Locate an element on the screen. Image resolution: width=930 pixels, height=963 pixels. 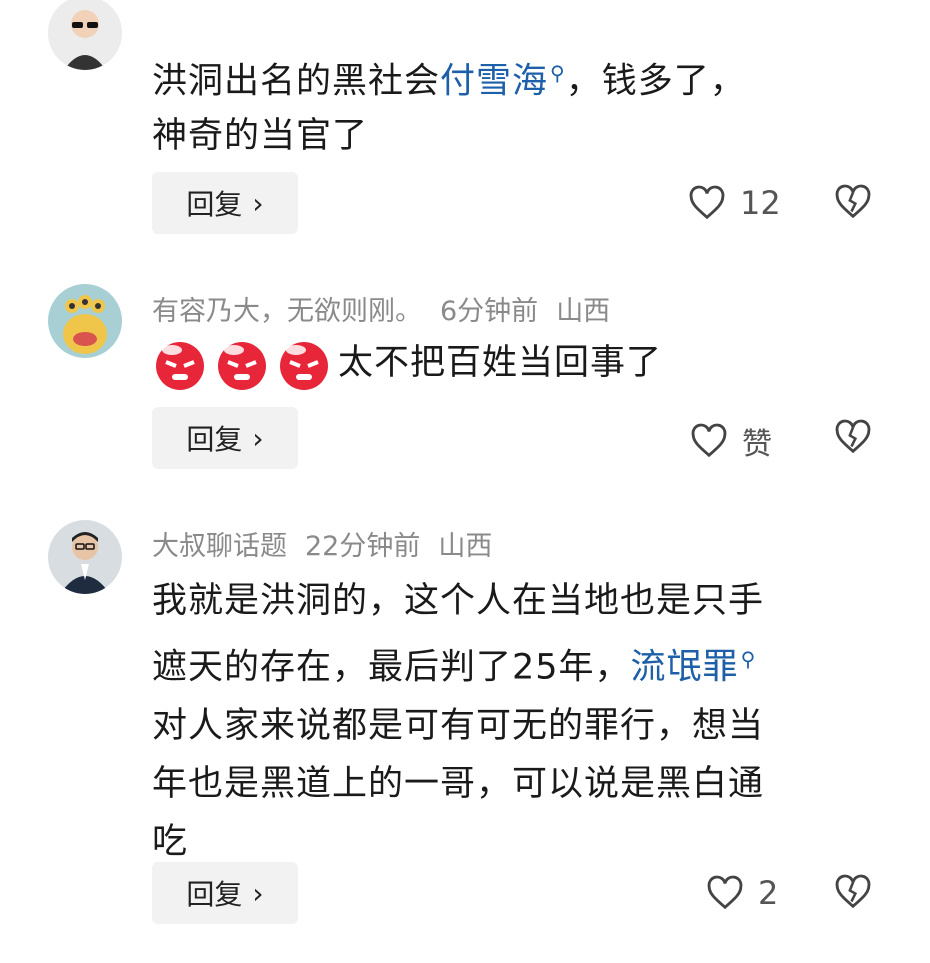
like-count: 12 is located at coordinates (760, 203).